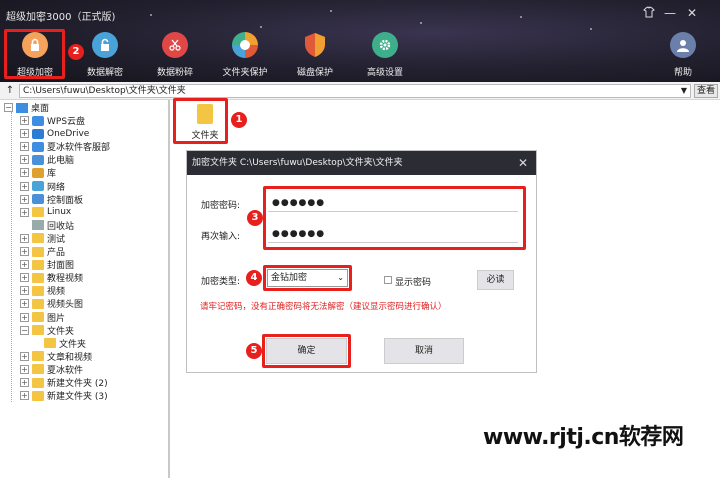 The height and width of the screenshot is (478, 720). Describe the element at coordinates (670, 13) in the screenshot. I see `minimize-icon: —` at that location.